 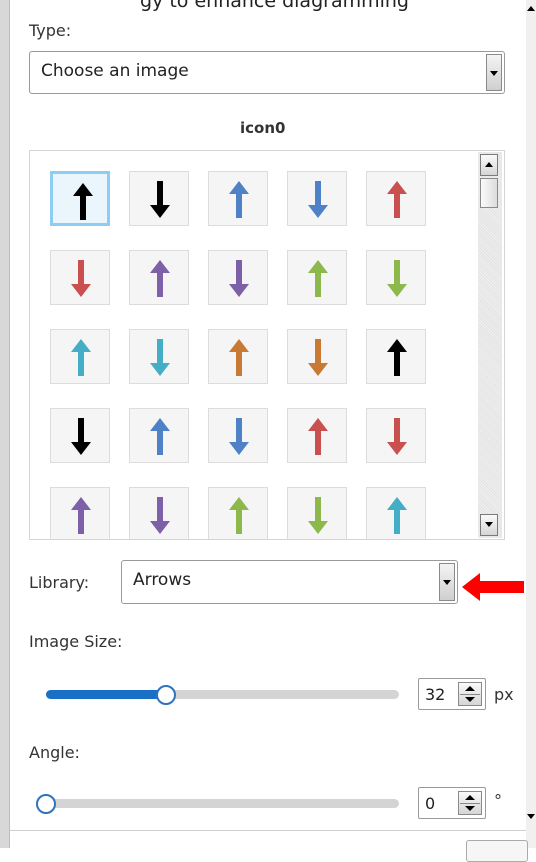 What do you see at coordinates (54, 752) in the screenshot?
I see `angle-label: Angle:` at bounding box center [54, 752].